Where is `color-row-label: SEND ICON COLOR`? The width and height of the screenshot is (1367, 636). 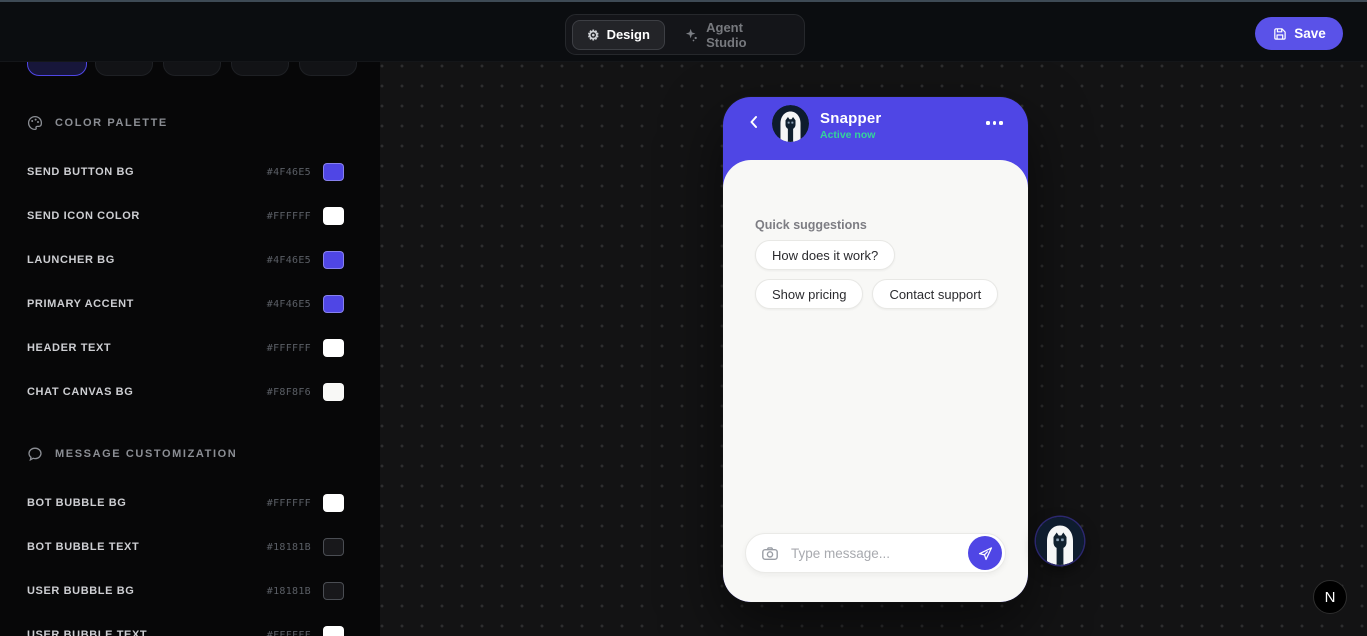
color-row-label: SEND ICON COLOR is located at coordinates (83, 216).